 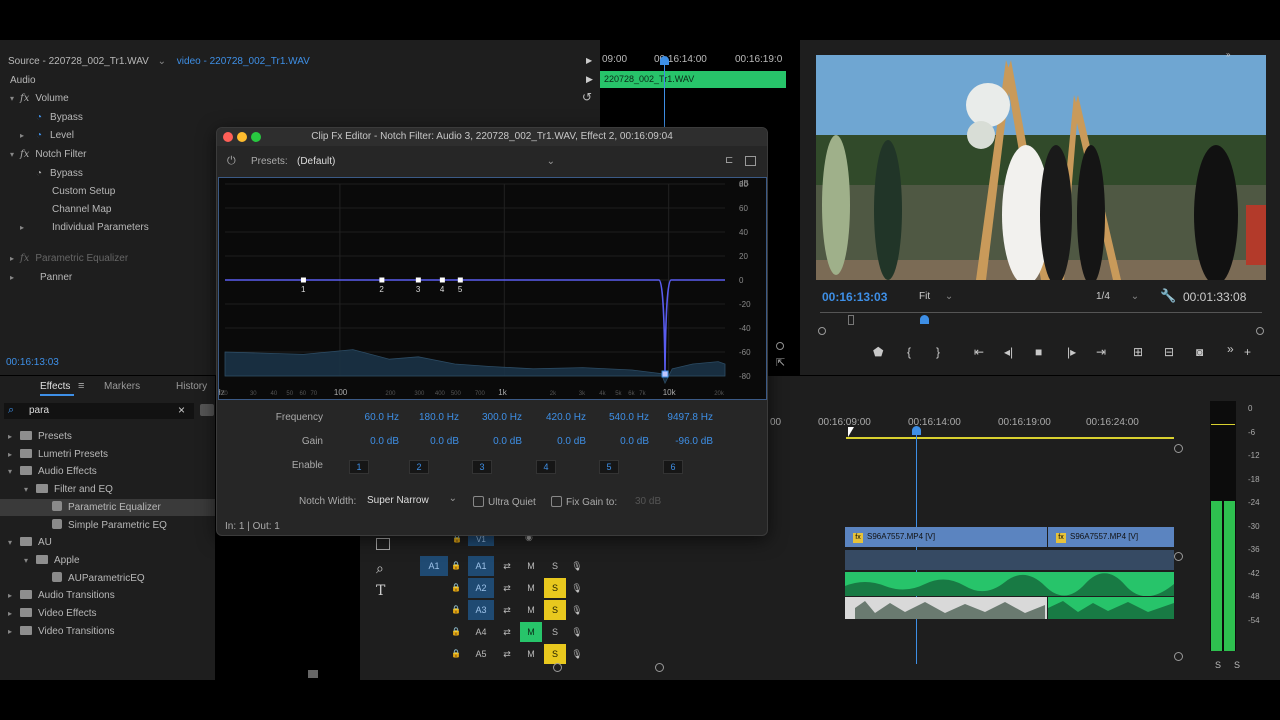 I want to click on track-name-a3: A3, so click(x=481, y=610).